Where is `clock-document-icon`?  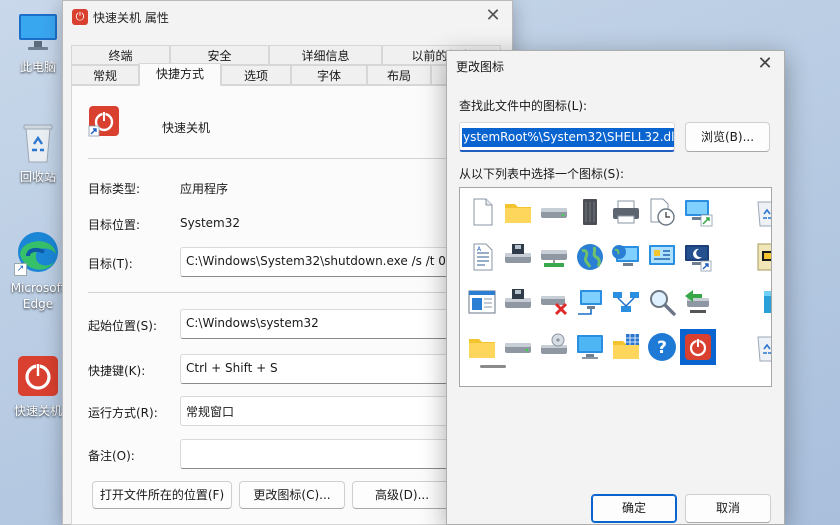 clock-document-icon is located at coordinates (662, 212).